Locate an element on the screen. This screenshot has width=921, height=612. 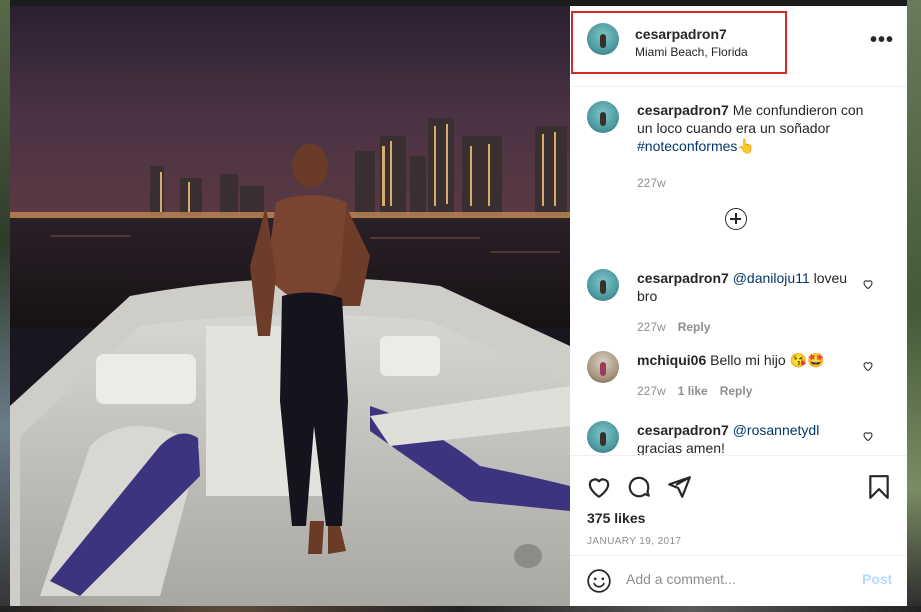
comment-icon is located at coordinates (639, 487).